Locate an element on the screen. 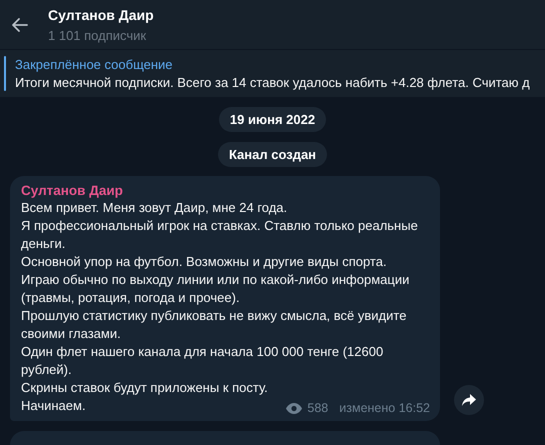 Image resolution: width=545 pixels, height=445 pixels. message-text: Прошлую статистику публиковать не вижу смысла, всё увидите своими глазами. is located at coordinates (214, 325).